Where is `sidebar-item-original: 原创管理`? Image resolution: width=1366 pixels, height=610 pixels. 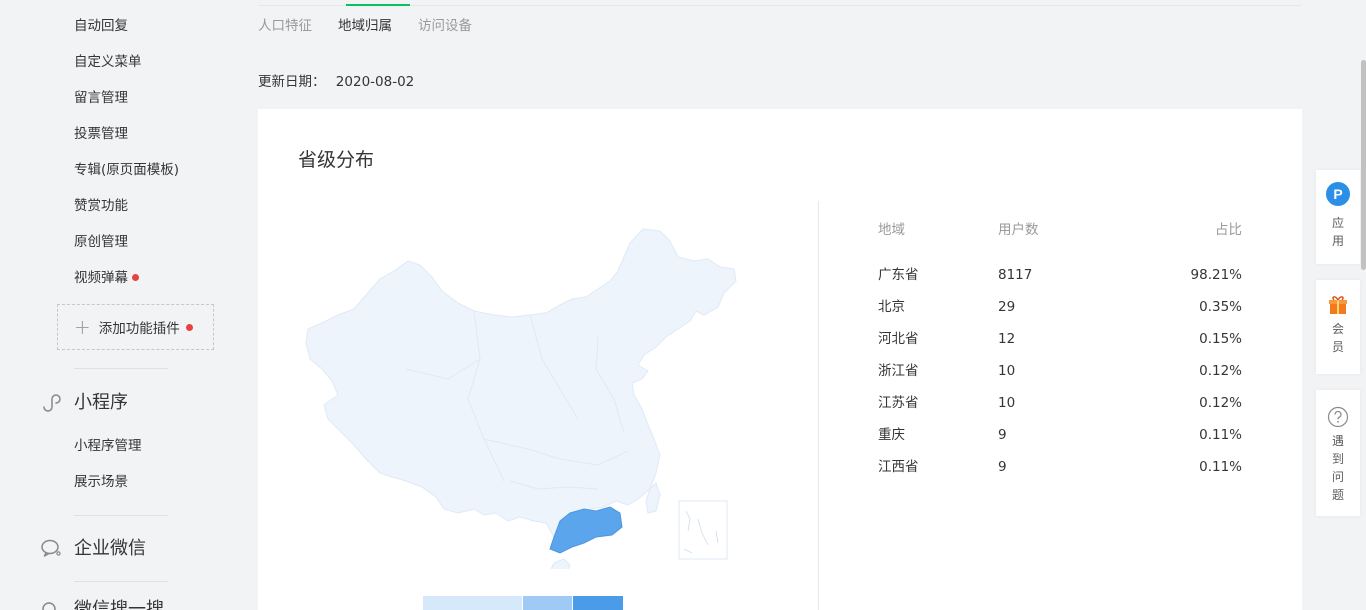
sidebar-item-original: 原创管理 is located at coordinates (101, 242).